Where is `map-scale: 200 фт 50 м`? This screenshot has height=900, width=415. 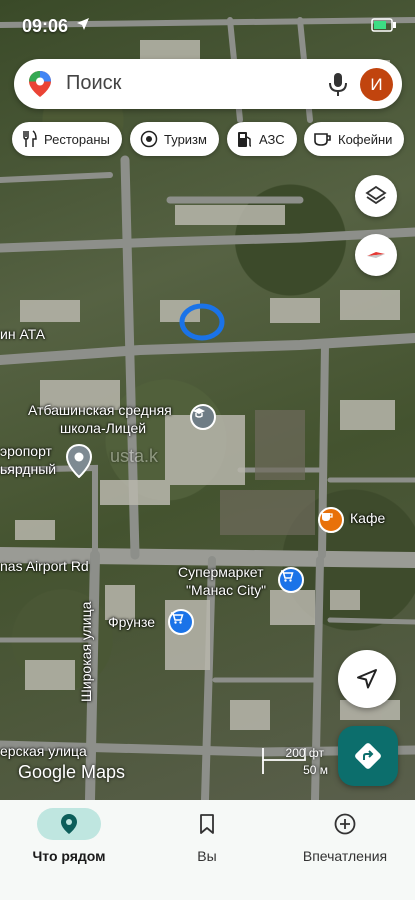 map-scale: 200 фт 50 м is located at coordinates (295, 761).